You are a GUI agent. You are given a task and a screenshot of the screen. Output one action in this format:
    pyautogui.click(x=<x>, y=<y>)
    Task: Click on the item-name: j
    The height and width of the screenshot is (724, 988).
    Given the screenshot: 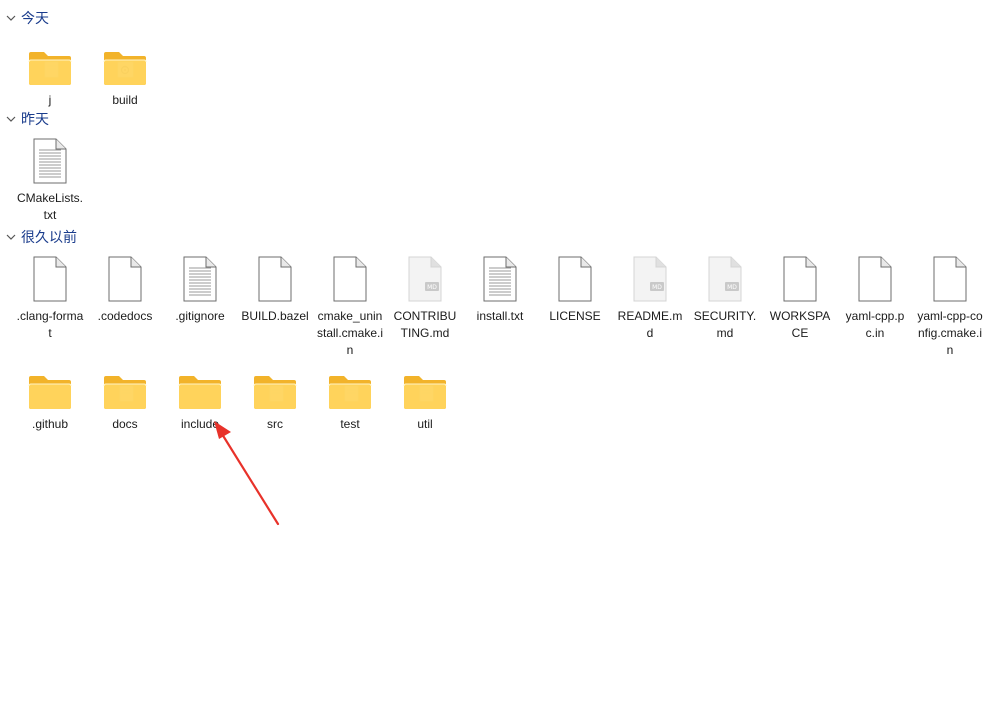 What is the action you would take?
    pyautogui.click(x=50, y=100)
    